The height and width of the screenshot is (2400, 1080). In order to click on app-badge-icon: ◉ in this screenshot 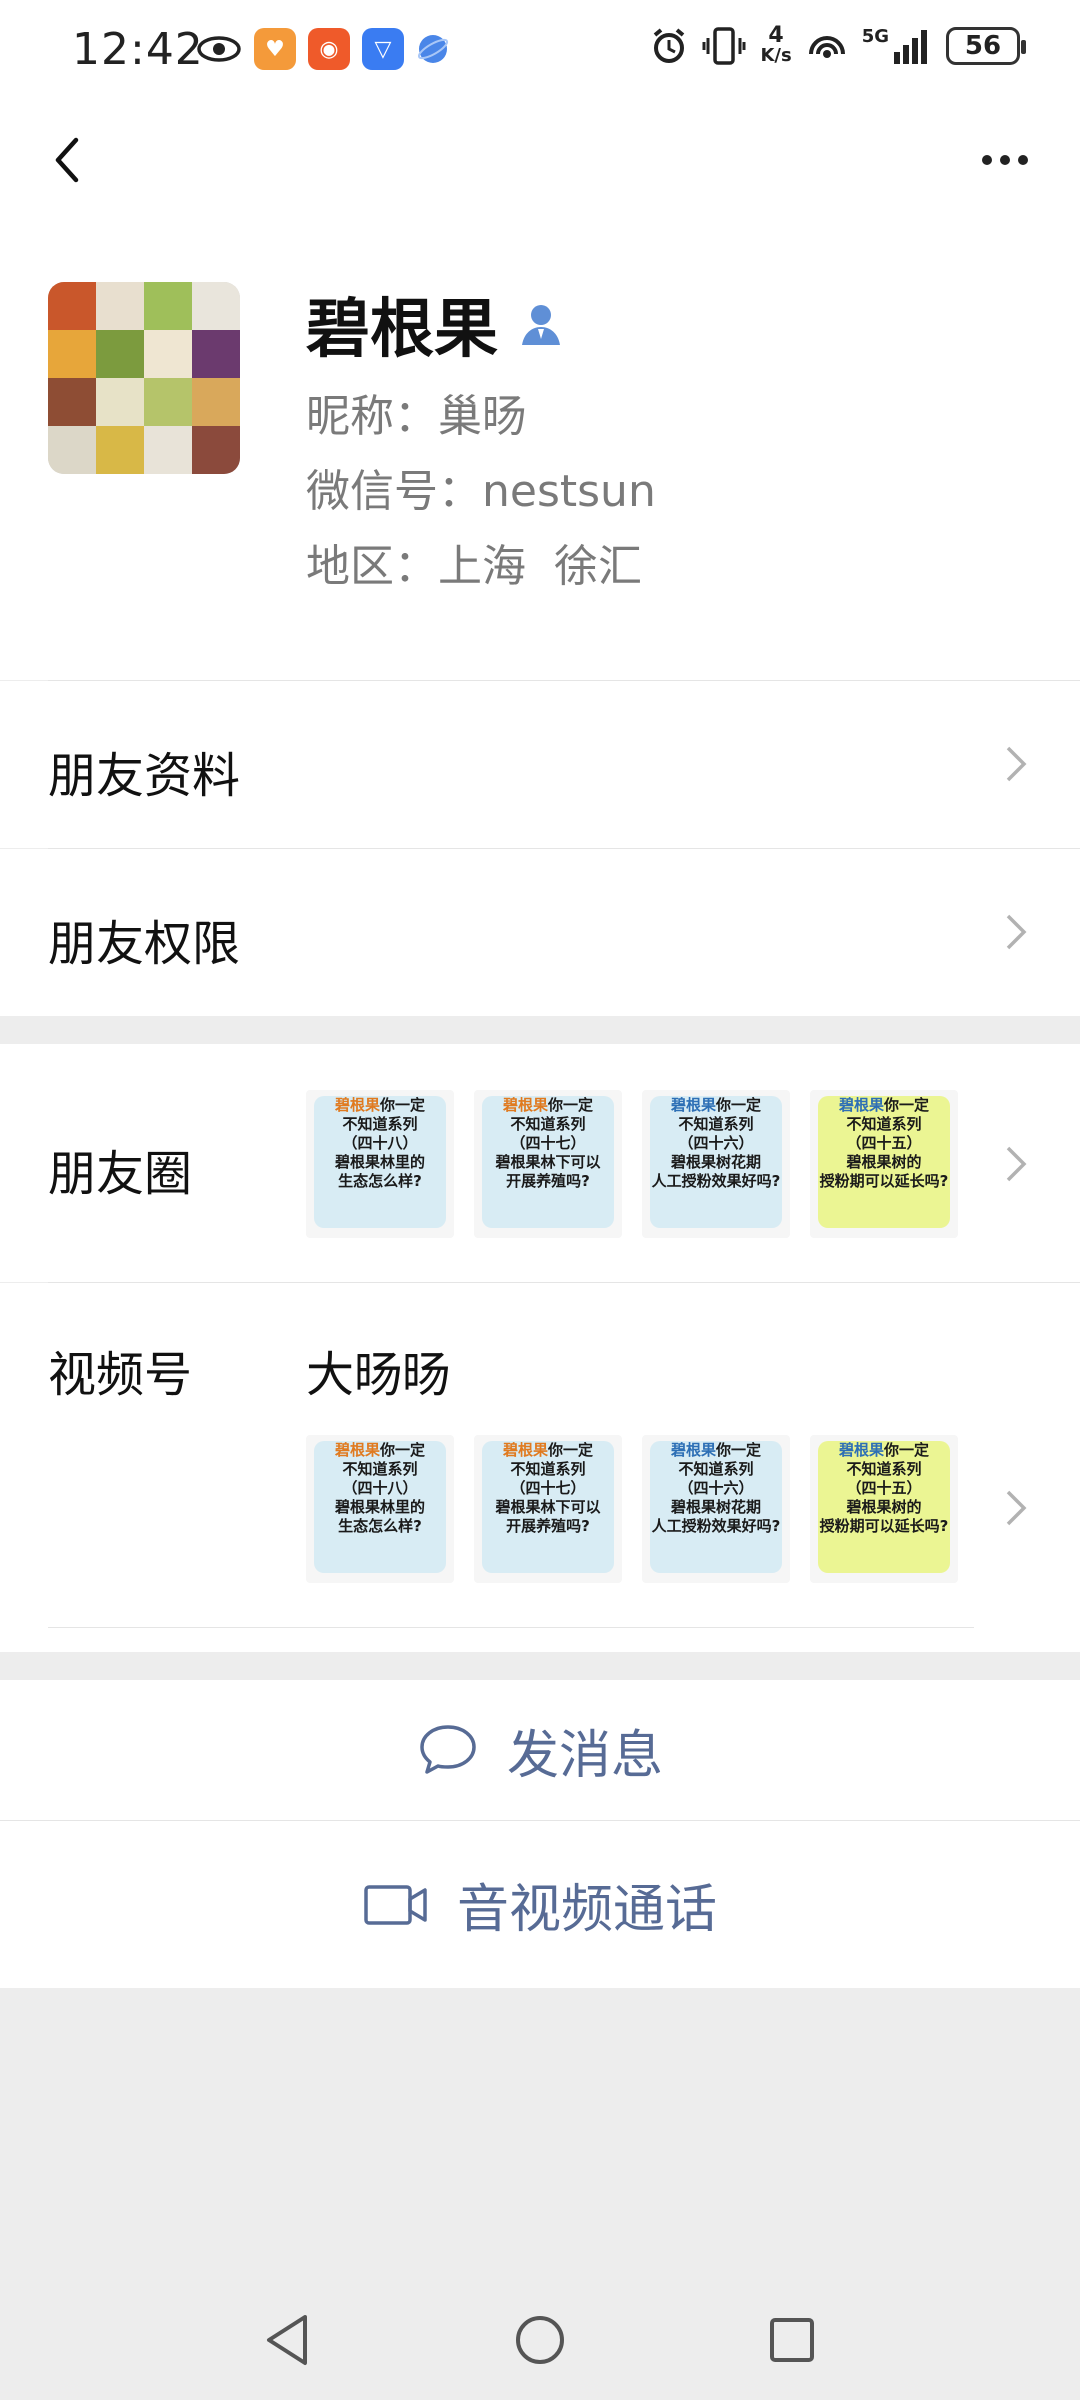, I will do `click(329, 49)`.